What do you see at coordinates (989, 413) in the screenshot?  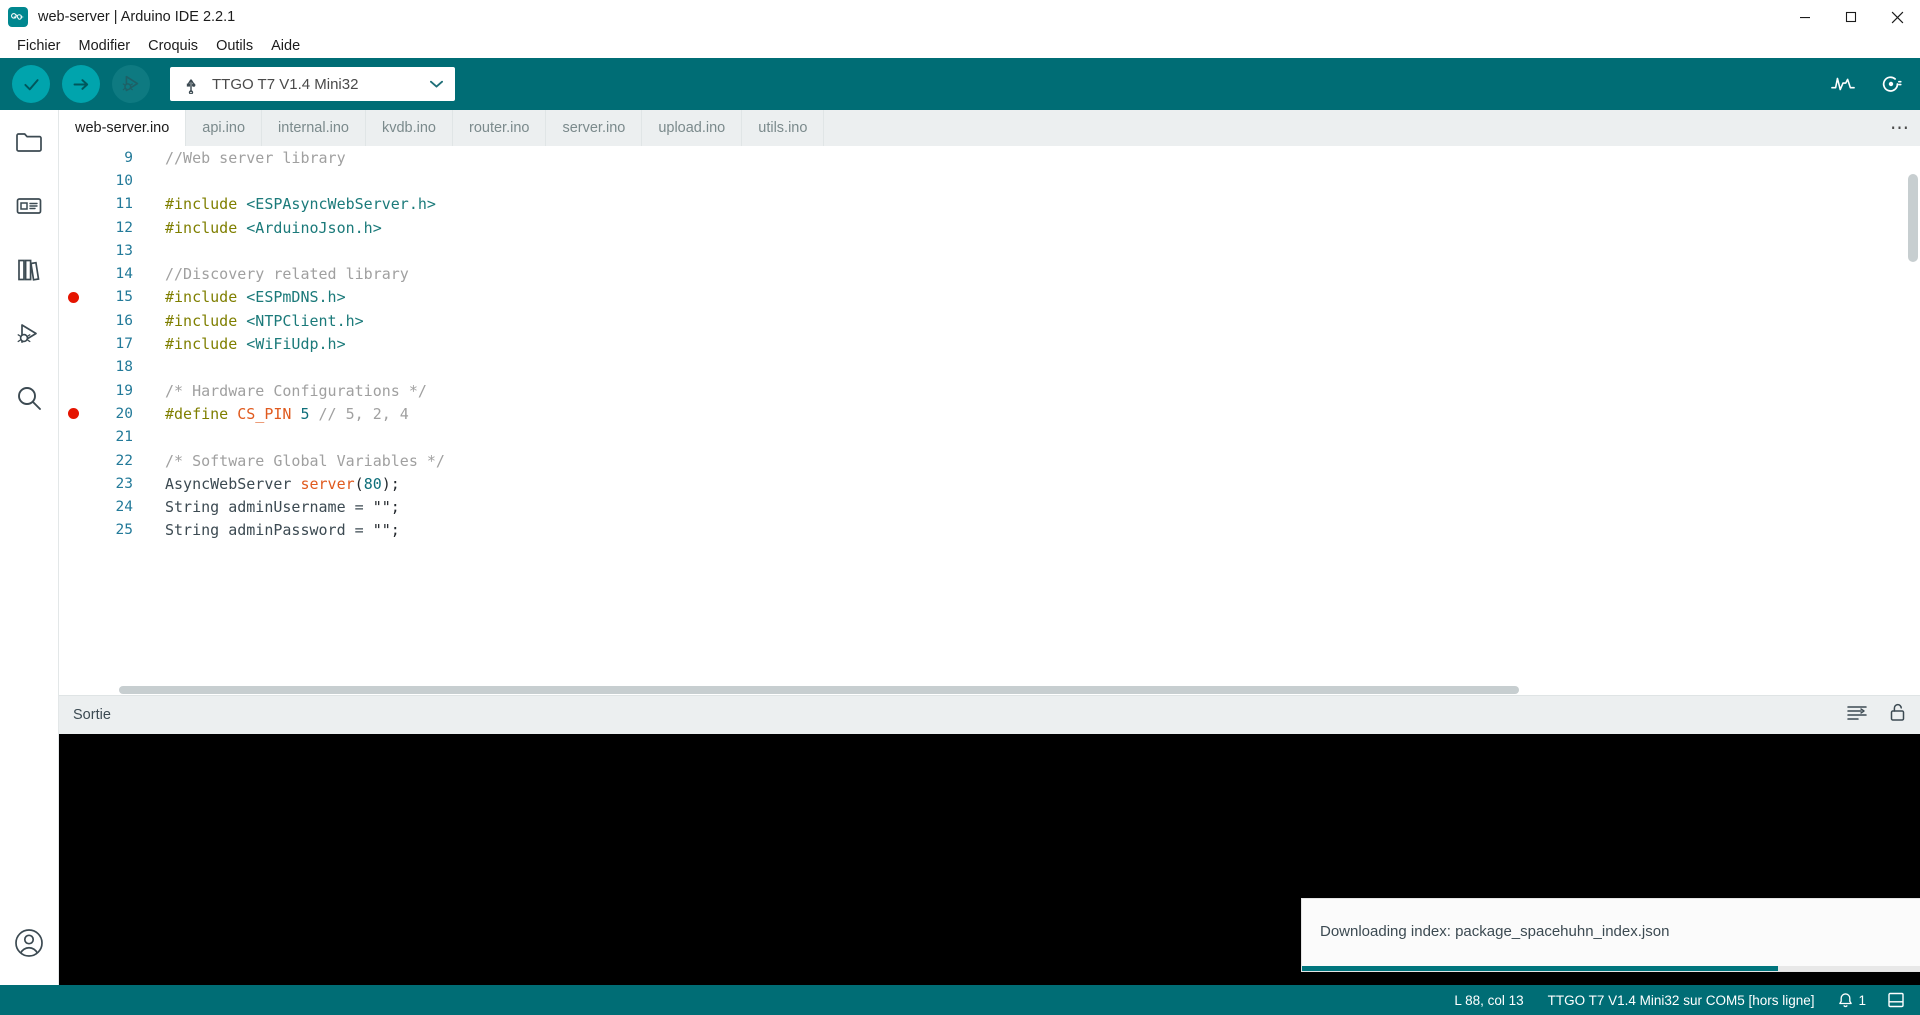 I see `code-line: 20 #define CS_PIN 5 // 5, 2, 4` at bounding box center [989, 413].